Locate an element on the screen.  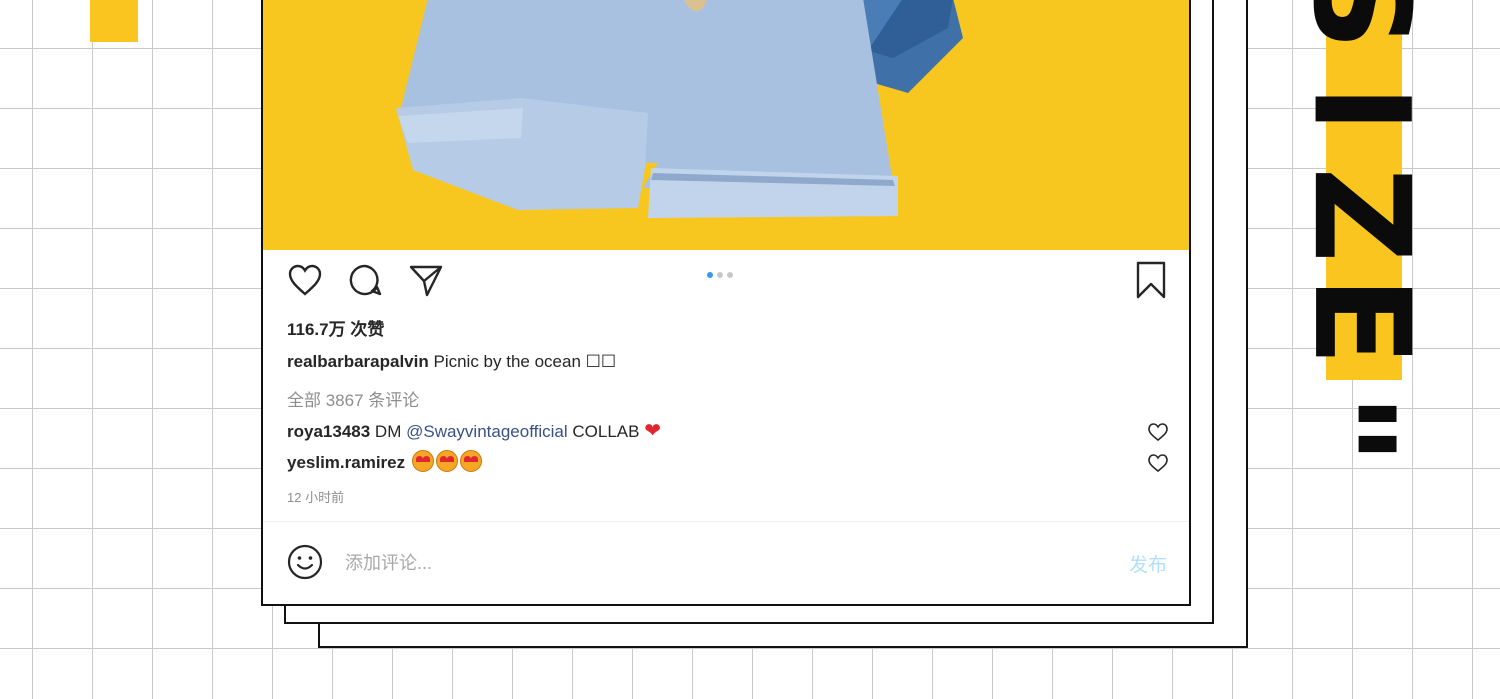
comment-mention-link: @Swayvintageofficial is located at coordinates (487, 431).